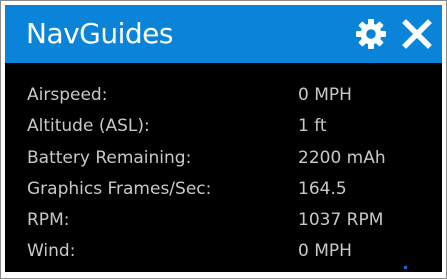 Image resolution: width=447 pixels, height=279 pixels. I want to click on stat-row-rpm: RPM: 1037 RPM, so click(223, 220).